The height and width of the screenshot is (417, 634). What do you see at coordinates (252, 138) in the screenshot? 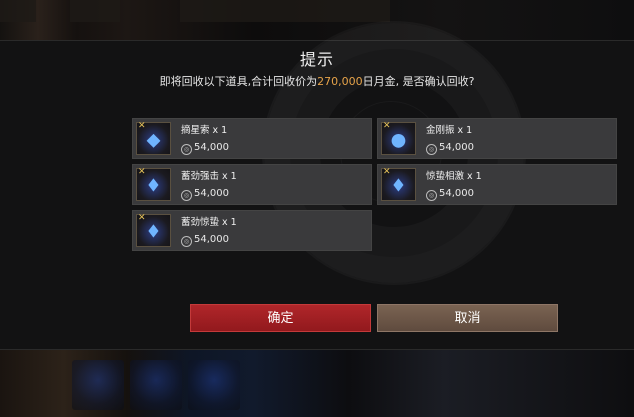
I see `recycle-item: ✕ ◆ 摘星索 x 1 ◎ 54,000` at bounding box center [252, 138].